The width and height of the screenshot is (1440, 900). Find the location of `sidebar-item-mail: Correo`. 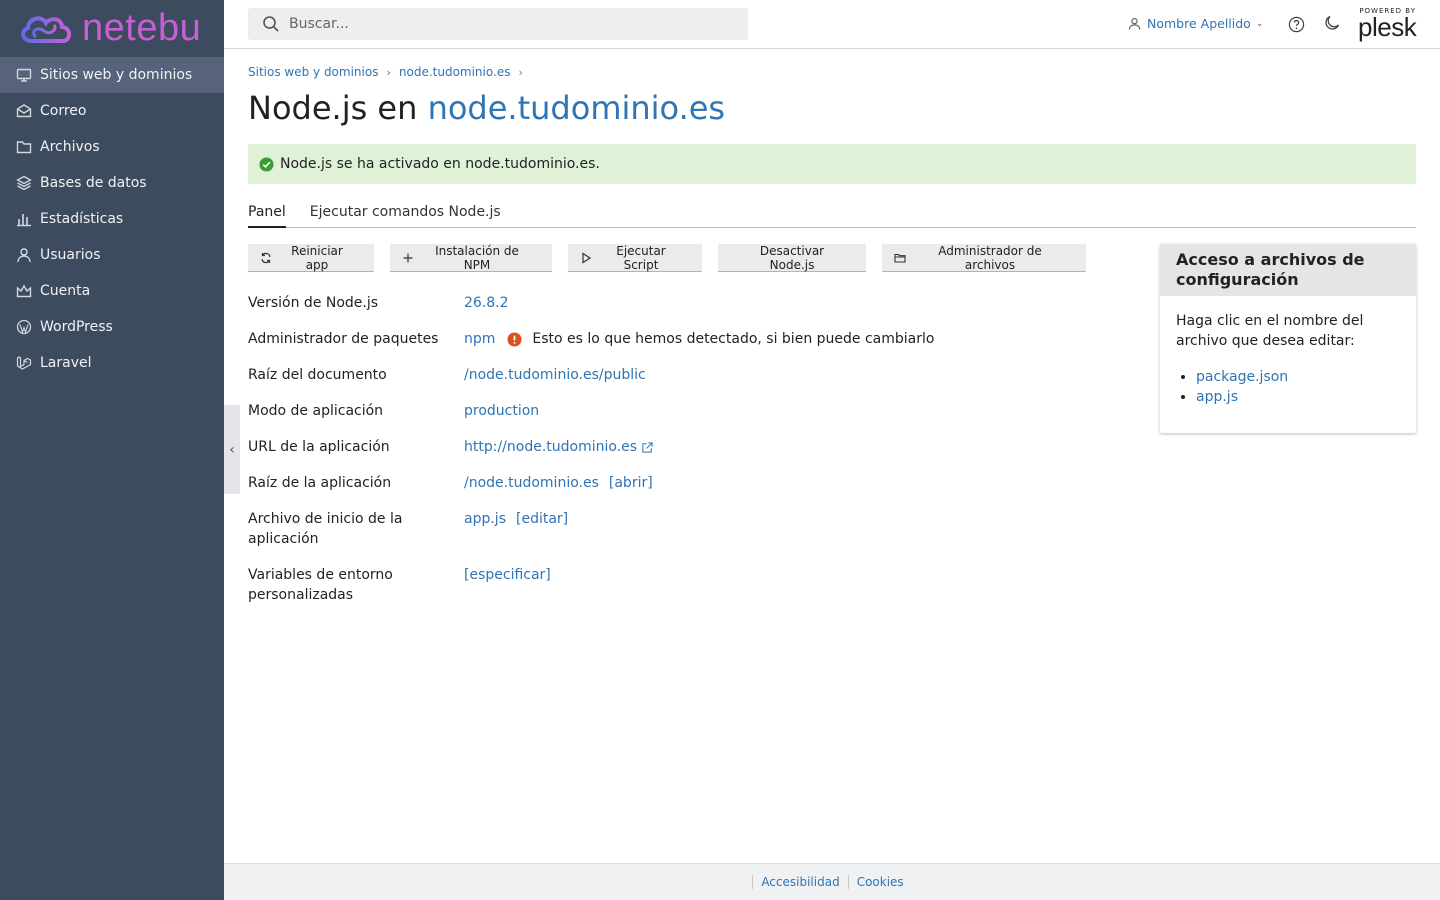

sidebar-item-mail: Correo is located at coordinates (112, 111).